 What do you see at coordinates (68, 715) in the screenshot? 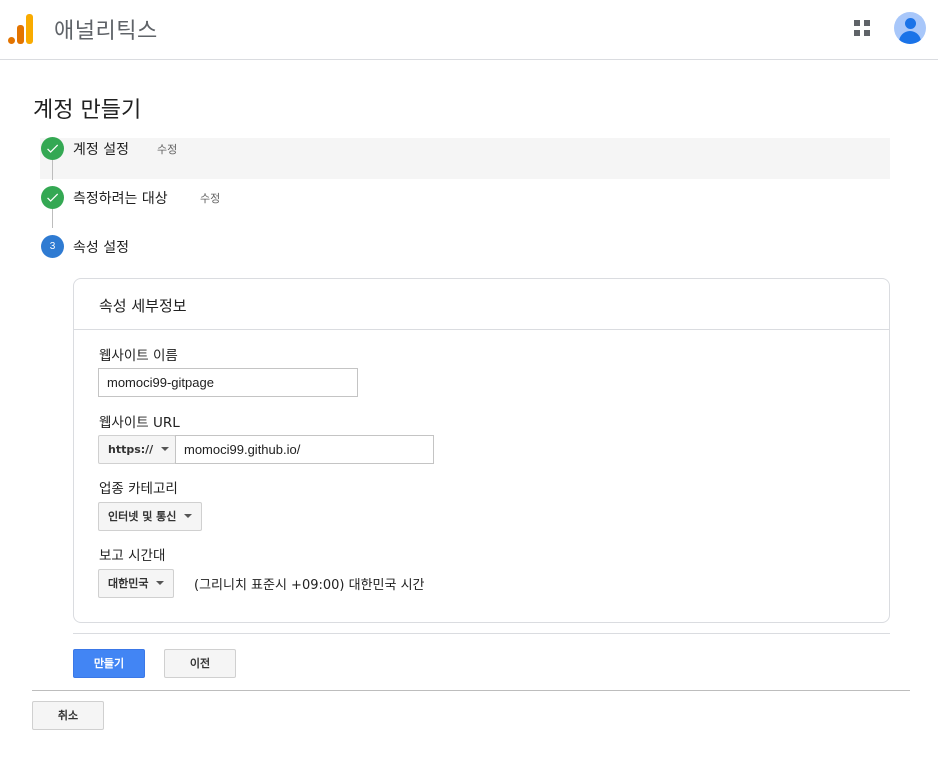
I see `cancel-button: 취소` at bounding box center [68, 715].